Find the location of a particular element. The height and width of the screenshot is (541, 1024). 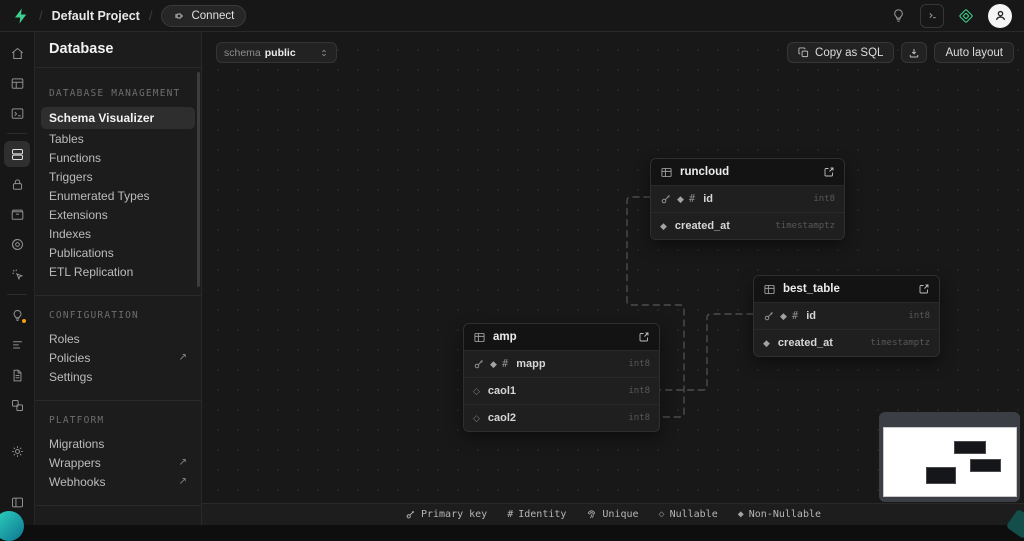

table-name: runcloud is located at coordinates (704, 172).